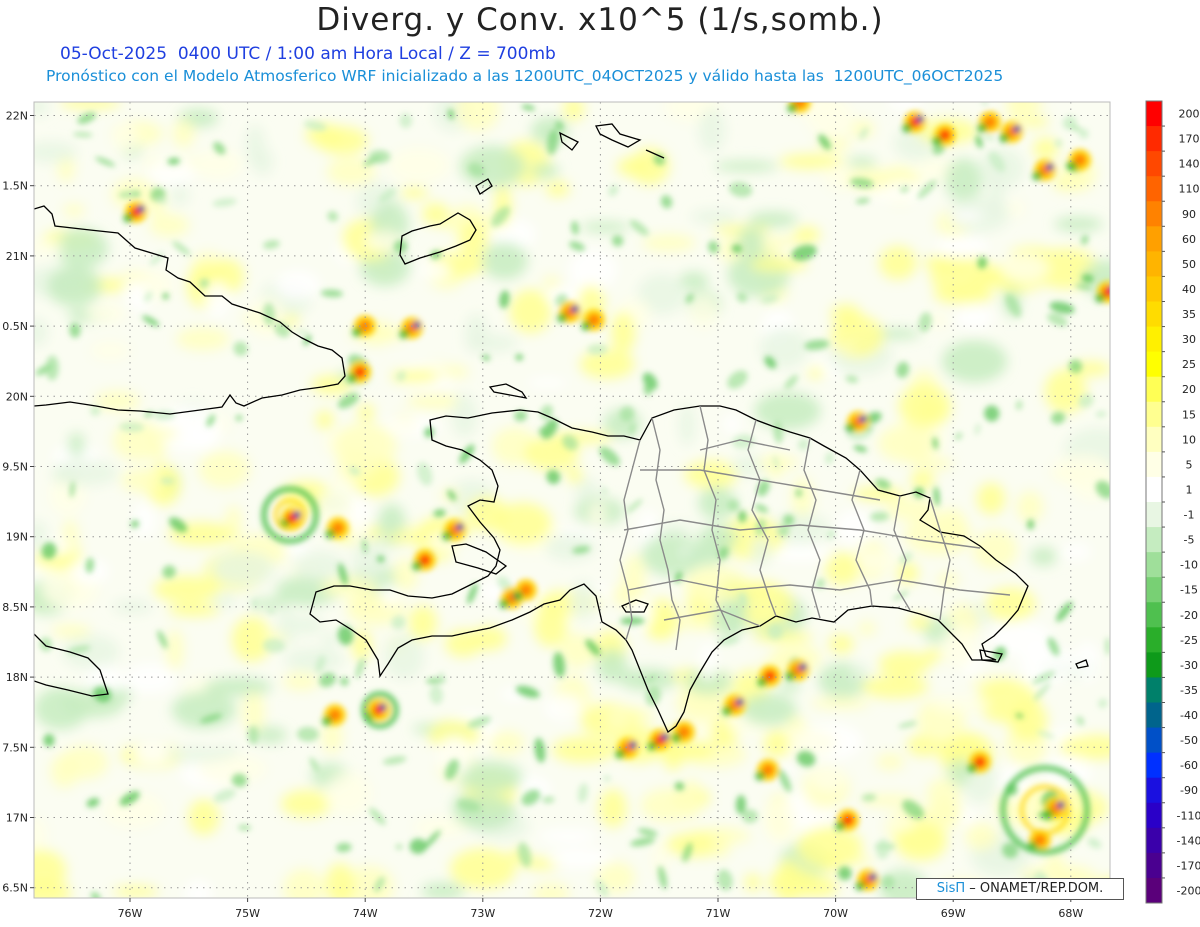  What do you see at coordinates (1189, 139) in the screenshot?
I see `colorbar-label: 170` at bounding box center [1189, 139].